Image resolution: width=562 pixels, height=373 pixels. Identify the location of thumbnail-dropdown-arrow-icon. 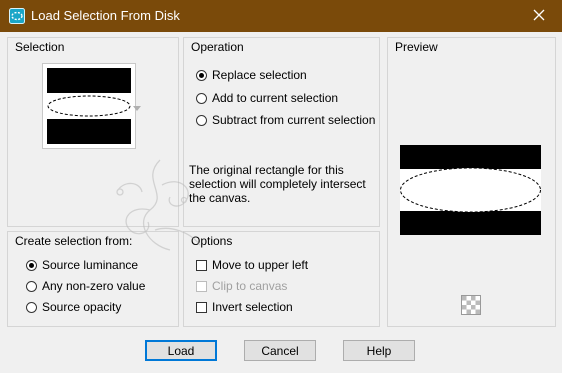
(137, 108).